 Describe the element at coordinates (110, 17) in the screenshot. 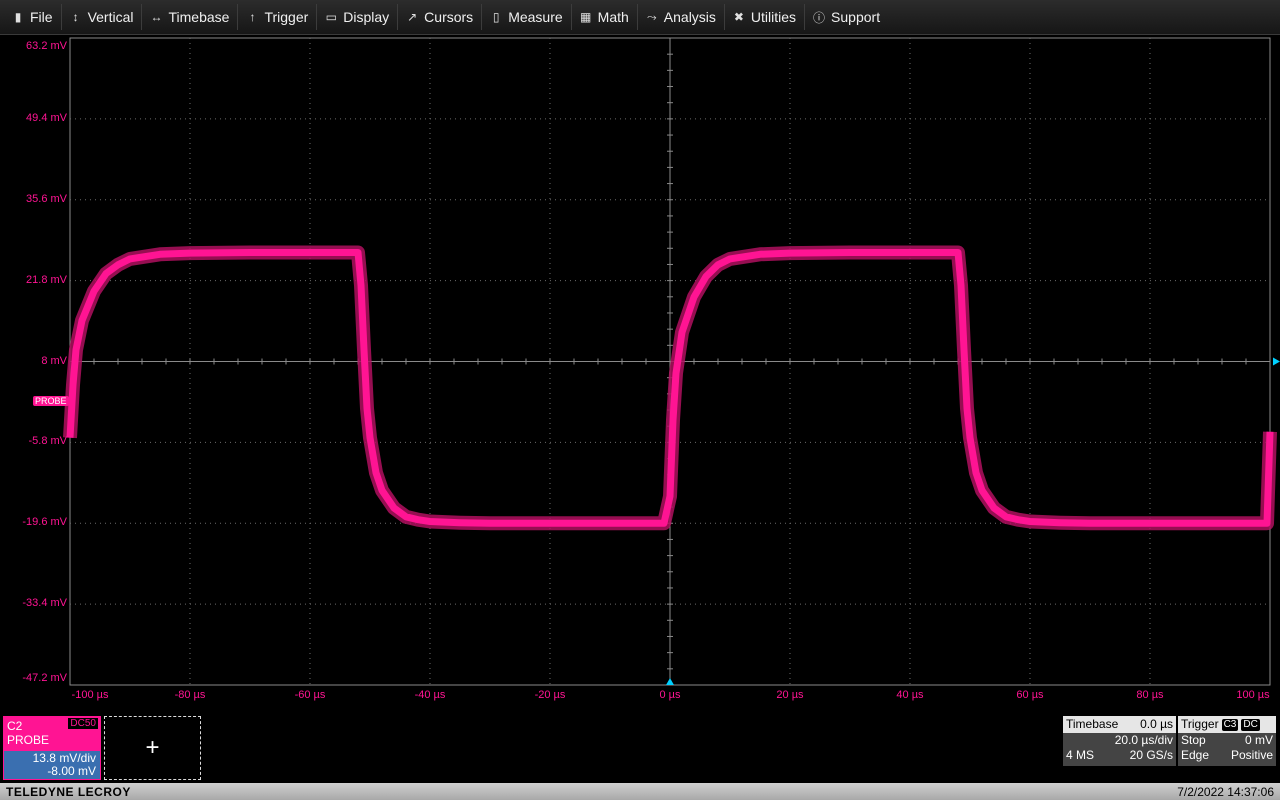

I see `menu-label: Vertical` at that location.